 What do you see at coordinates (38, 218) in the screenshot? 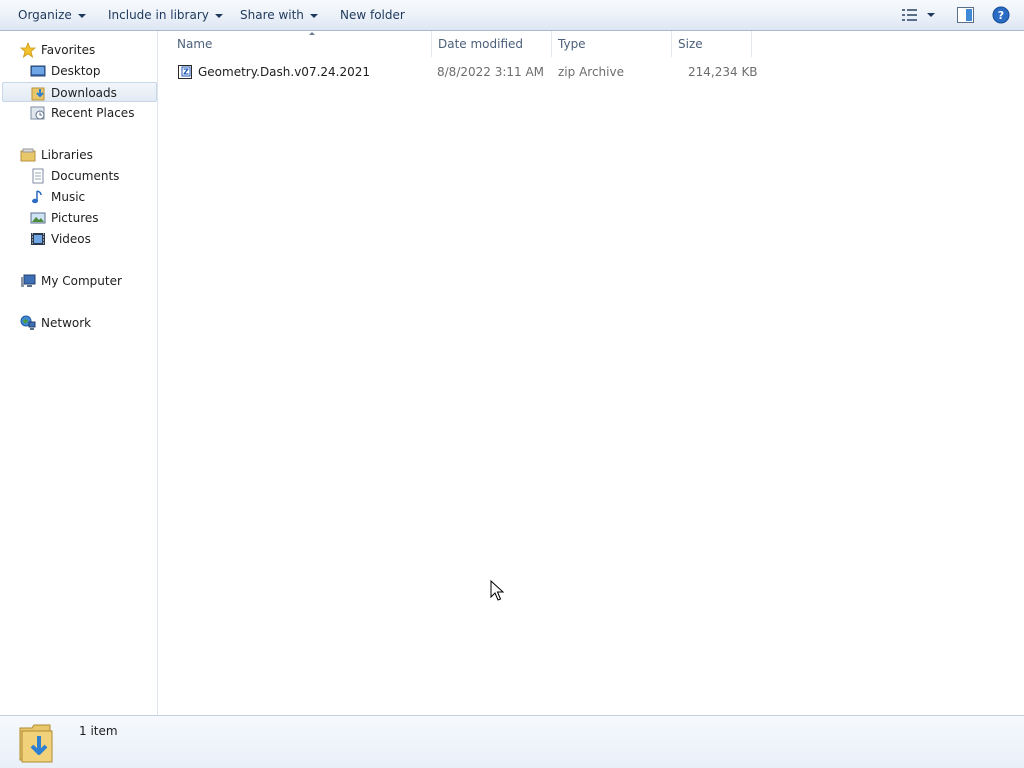
I see `pictures-icon` at bounding box center [38, 218].